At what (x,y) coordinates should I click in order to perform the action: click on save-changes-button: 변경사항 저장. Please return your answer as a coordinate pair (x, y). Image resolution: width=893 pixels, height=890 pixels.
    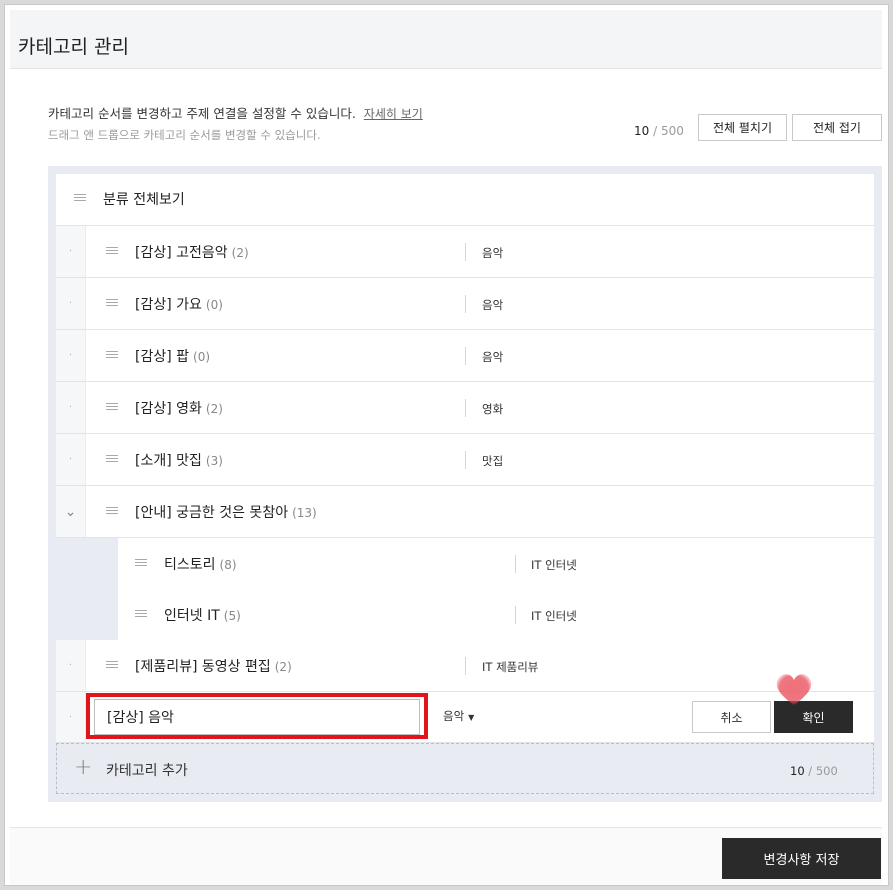
    Looking at the image, I should click on (801, 858).